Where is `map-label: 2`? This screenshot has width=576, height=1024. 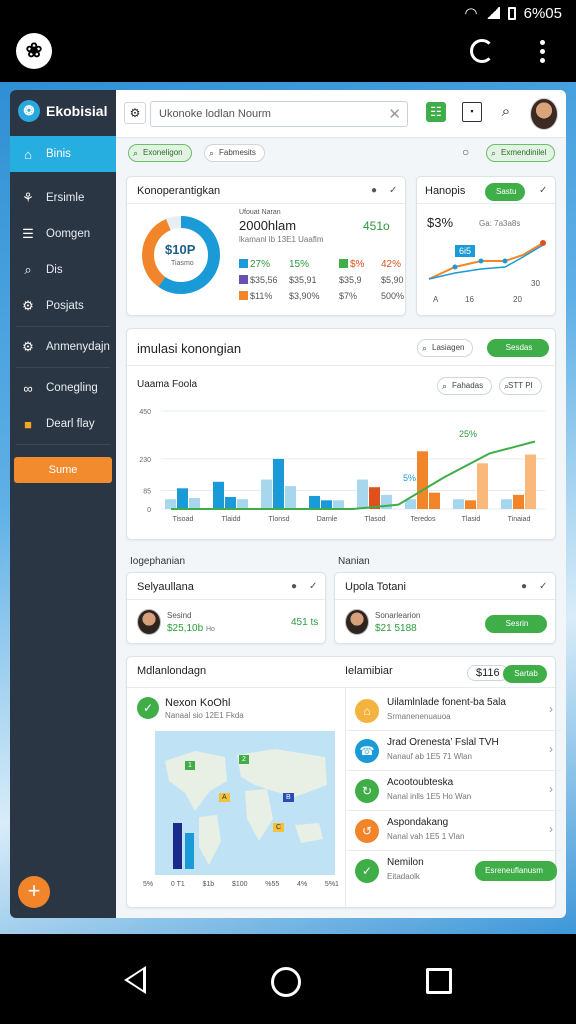
map-label: 2 is located at coordinates (244, 759).